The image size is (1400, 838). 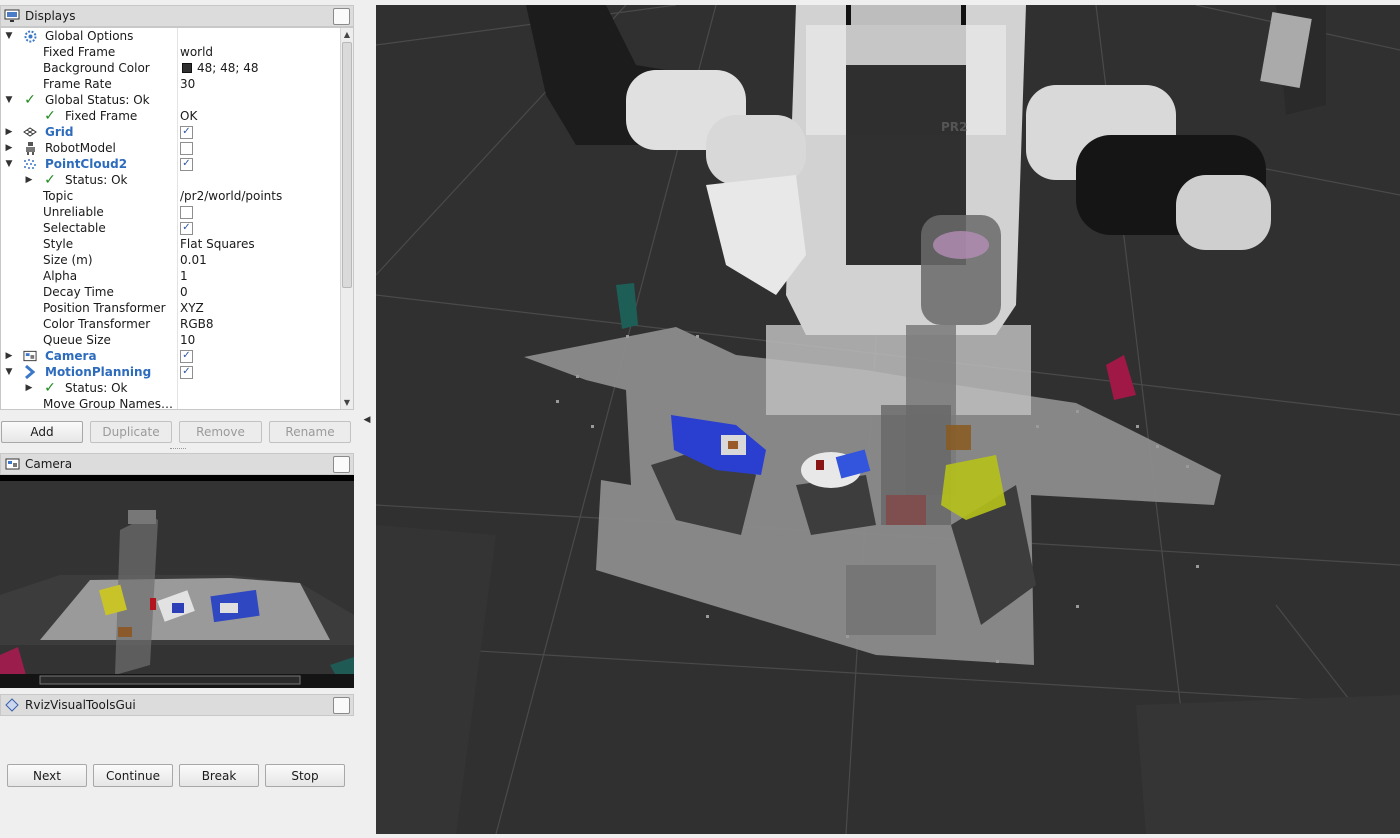 I want to click on background-color-value: 48; 48; 48, so click(x=219, y=68).